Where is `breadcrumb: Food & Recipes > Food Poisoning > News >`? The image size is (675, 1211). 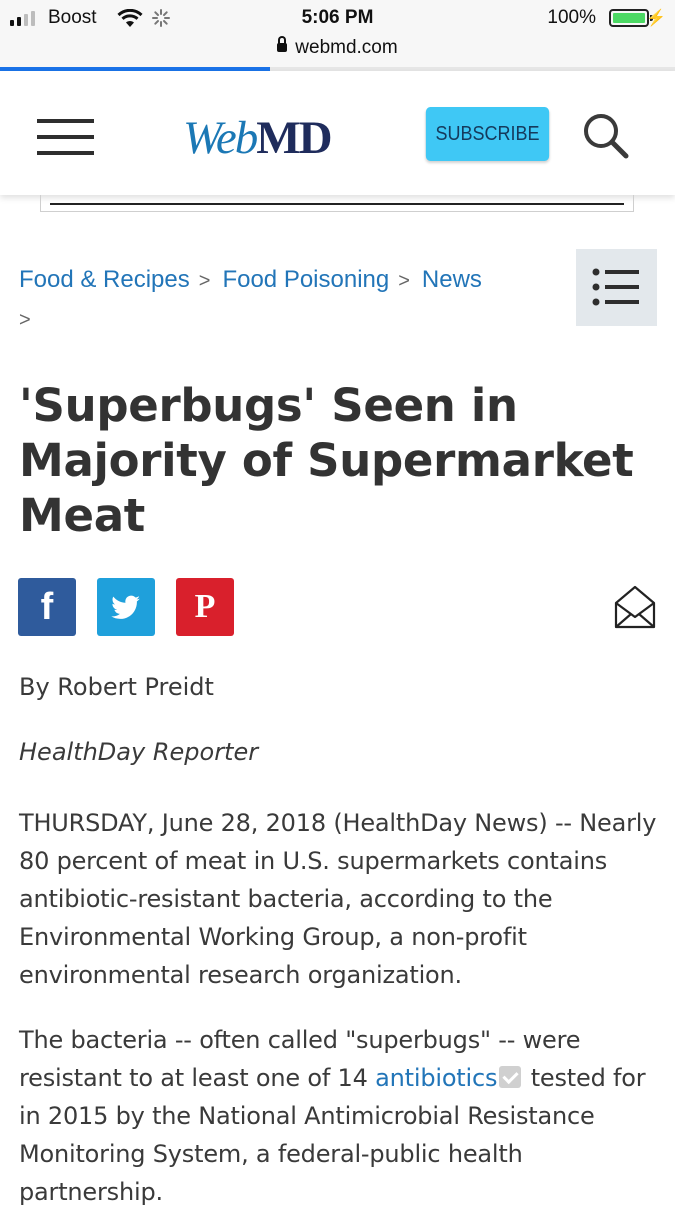
breadcrumb: Food & Recipes > Food Poisoning > News > is located at coordinates (279, 300).